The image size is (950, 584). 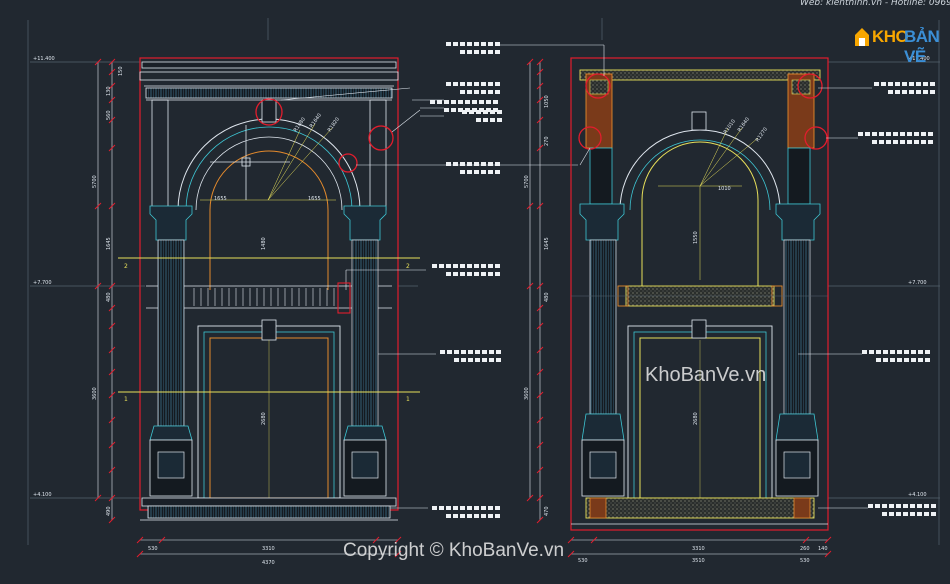 What do you see at coordinates (220, 199) in the screenshot?
I see `left-chord-a: 1655` at bounding box center [220, 199].